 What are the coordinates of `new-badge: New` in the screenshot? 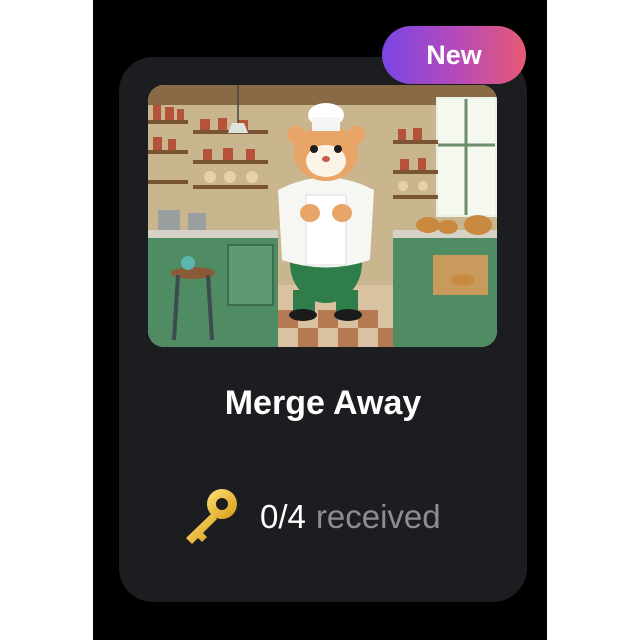 It's located at (454, 55).